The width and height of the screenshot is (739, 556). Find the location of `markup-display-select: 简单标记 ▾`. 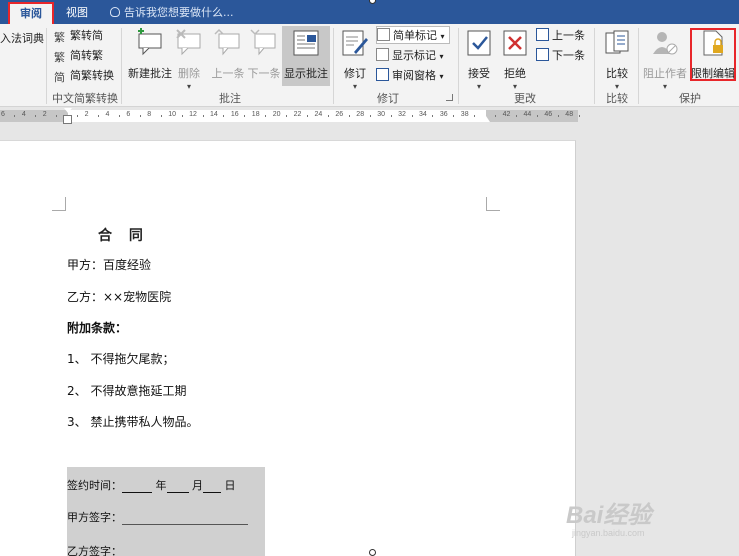

markup-display-select: 简单标记 ▾ is located at coordinates (413, 35).